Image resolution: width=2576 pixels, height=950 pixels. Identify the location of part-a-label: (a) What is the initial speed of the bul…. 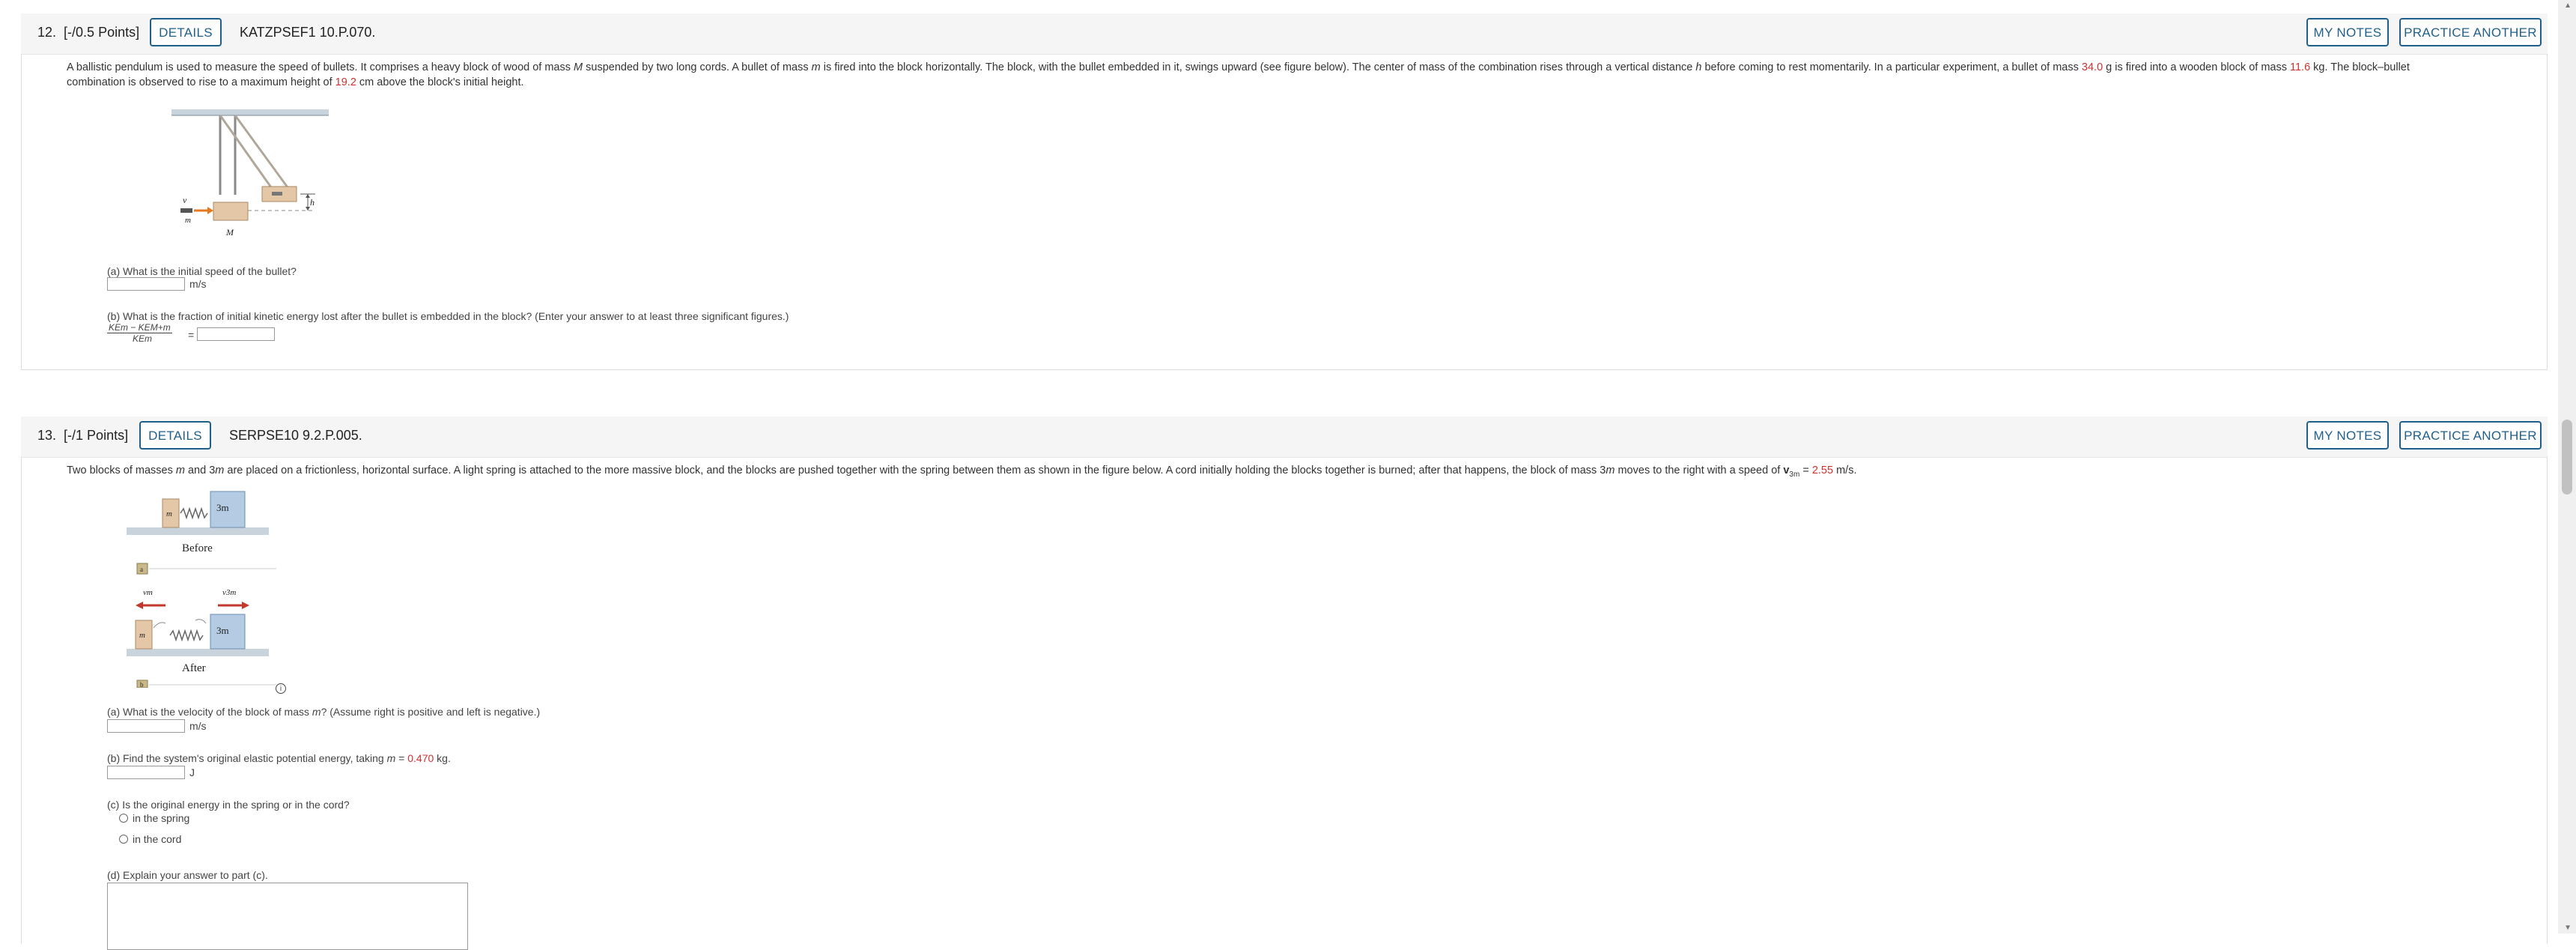
(202, 271).